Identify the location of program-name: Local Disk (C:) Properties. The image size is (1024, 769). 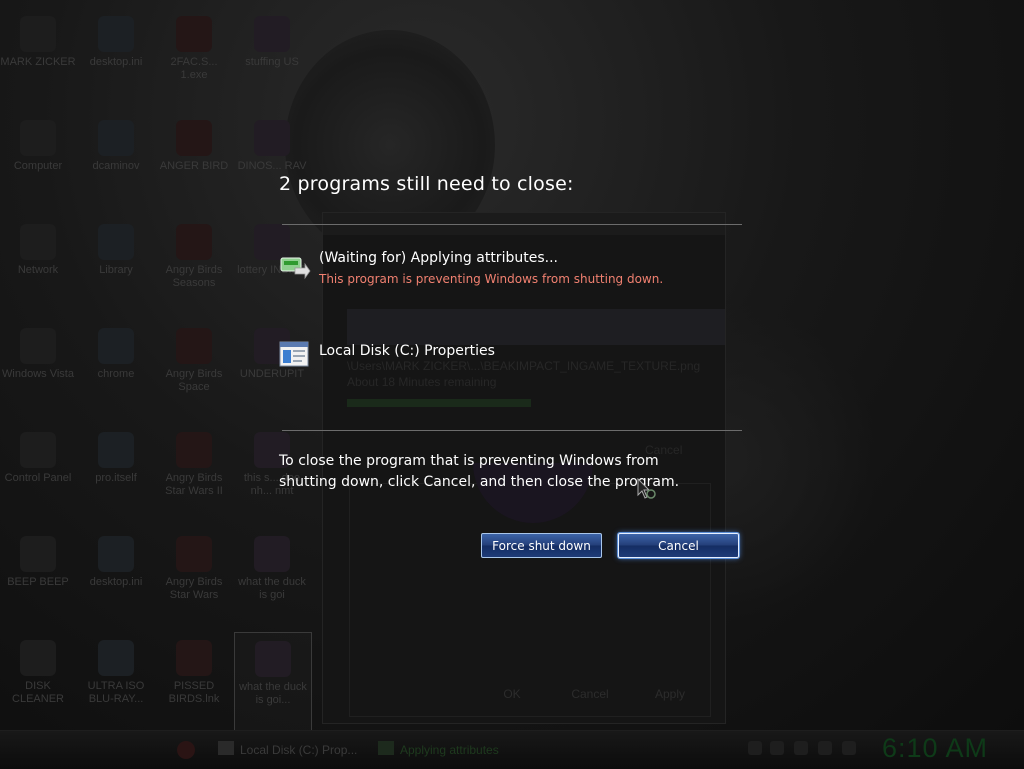
(407, 351).